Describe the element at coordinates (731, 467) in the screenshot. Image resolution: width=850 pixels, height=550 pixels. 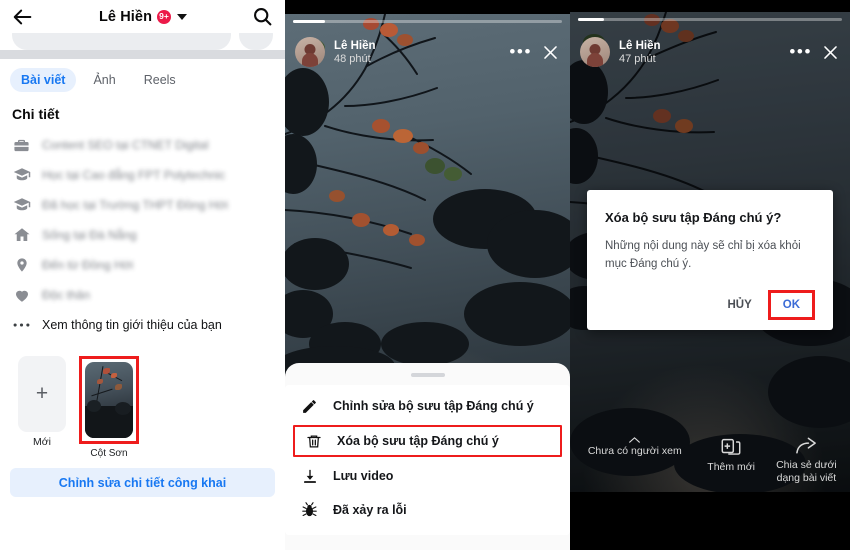
I see `add-new-label: Thêm mới` at that location.